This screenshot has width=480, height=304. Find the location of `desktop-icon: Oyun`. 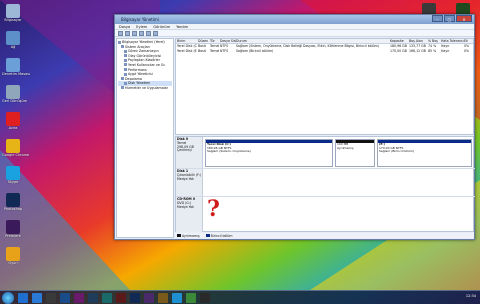

desktop-icon: Oyun is located at coordinates (13, 256).